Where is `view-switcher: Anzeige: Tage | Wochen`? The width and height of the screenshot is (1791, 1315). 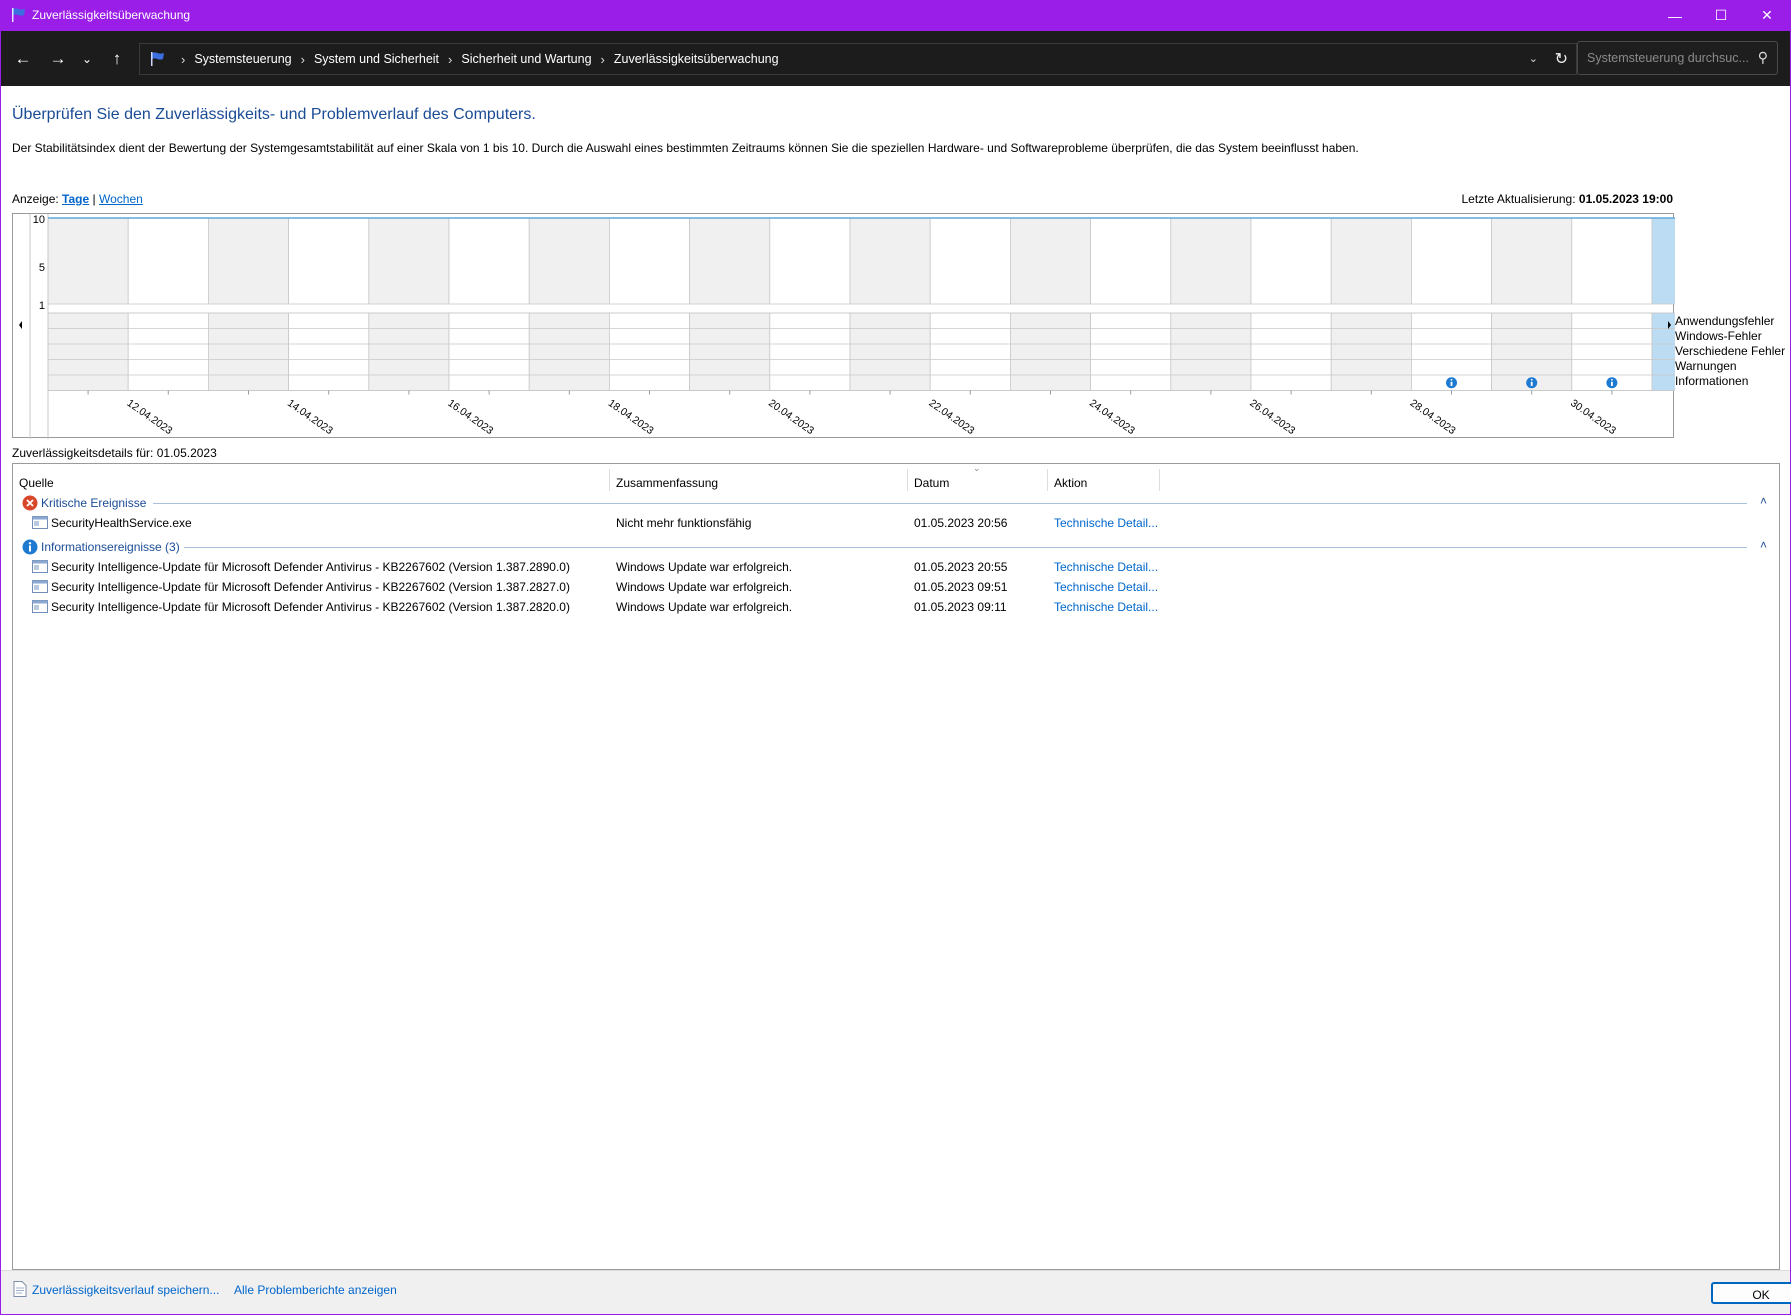 view-switcher: Anzeige: Tage | Wochen is located at coordinates (77, 199).